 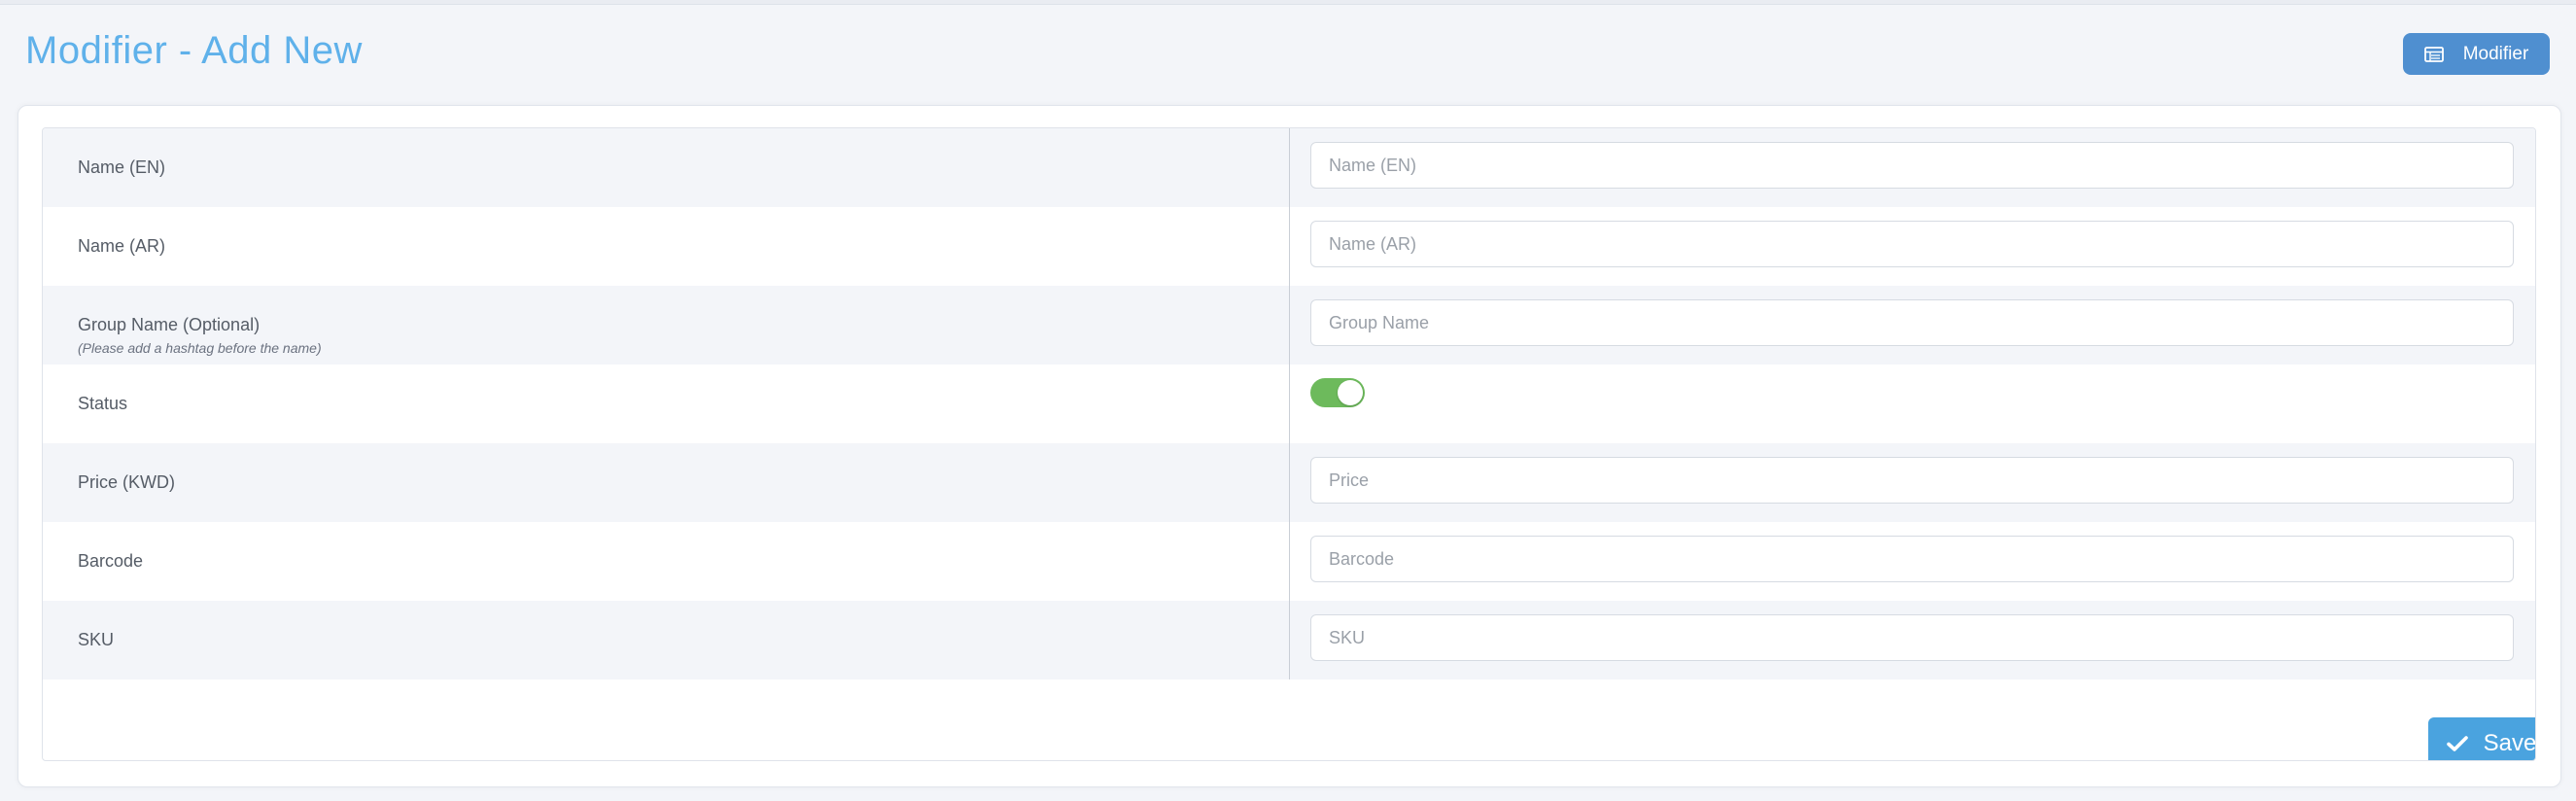 What do you see at coordinates (1288, 2) in the screenshot?
I see `top-border` at bounding box center [1288, 2].